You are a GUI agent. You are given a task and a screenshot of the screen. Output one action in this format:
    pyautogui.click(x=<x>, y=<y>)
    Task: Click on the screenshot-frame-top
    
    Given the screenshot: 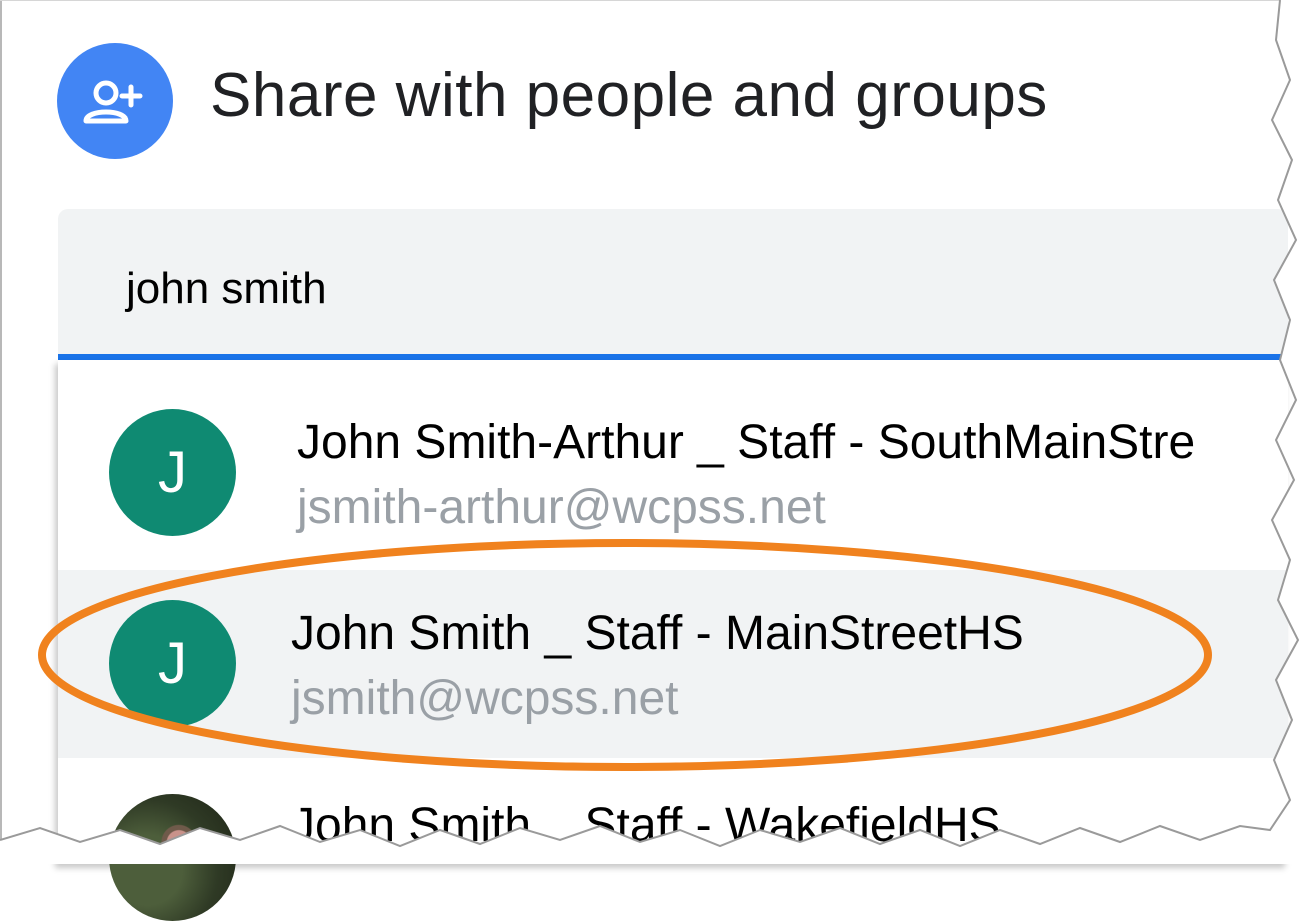 What is the action you would take?
    pyautogui.click(x=640, y=0)
    